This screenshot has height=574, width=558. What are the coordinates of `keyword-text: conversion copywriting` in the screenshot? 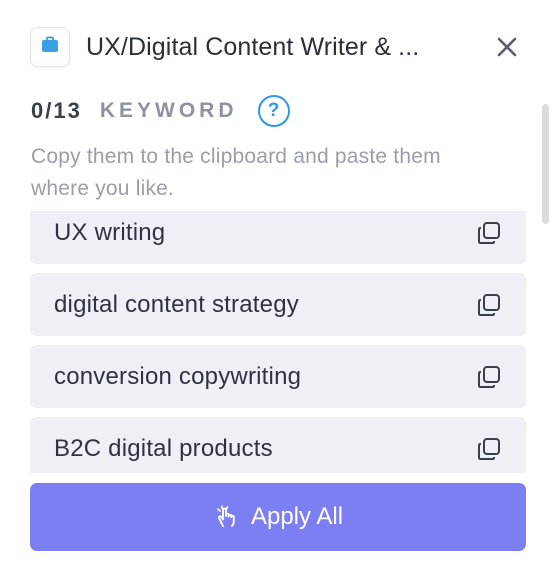 It's located at (178, 376).